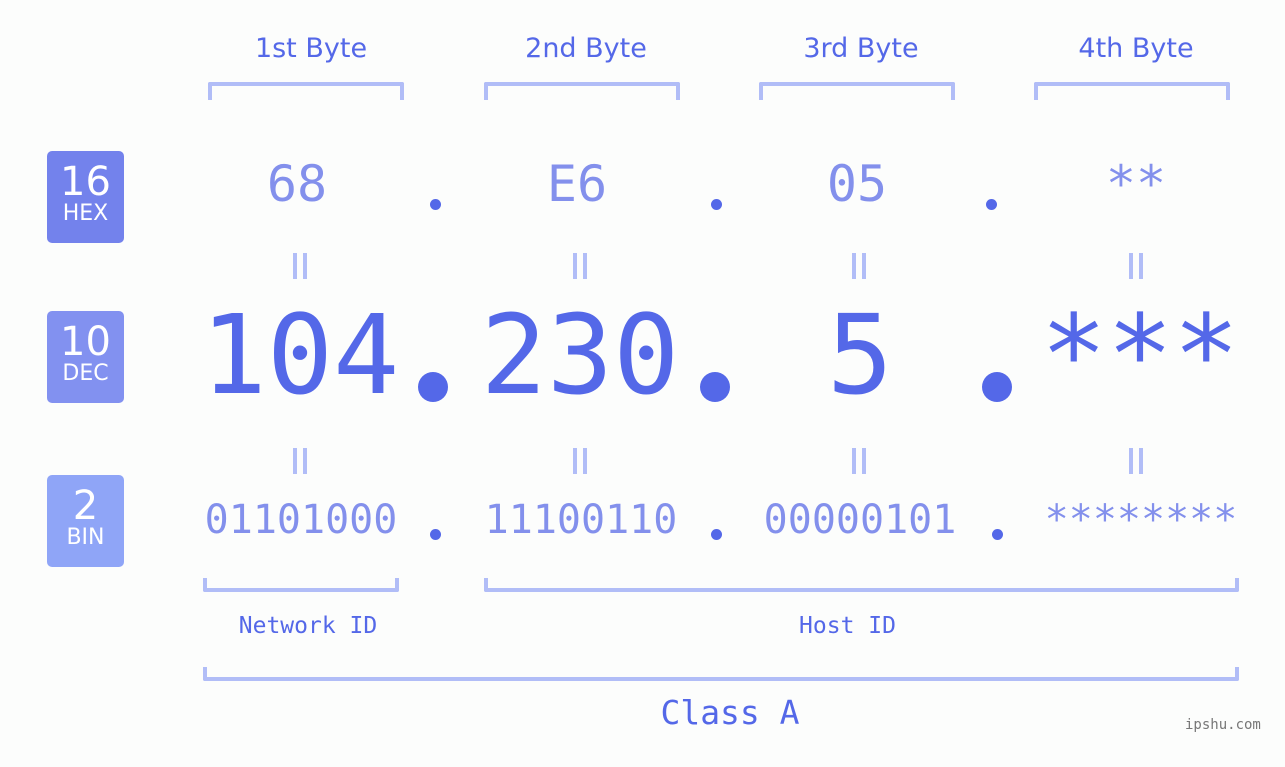 The width and height of the screenshot is (1285, 767). I want to click on dec-badge: 10 DEC, so click(85, 357).